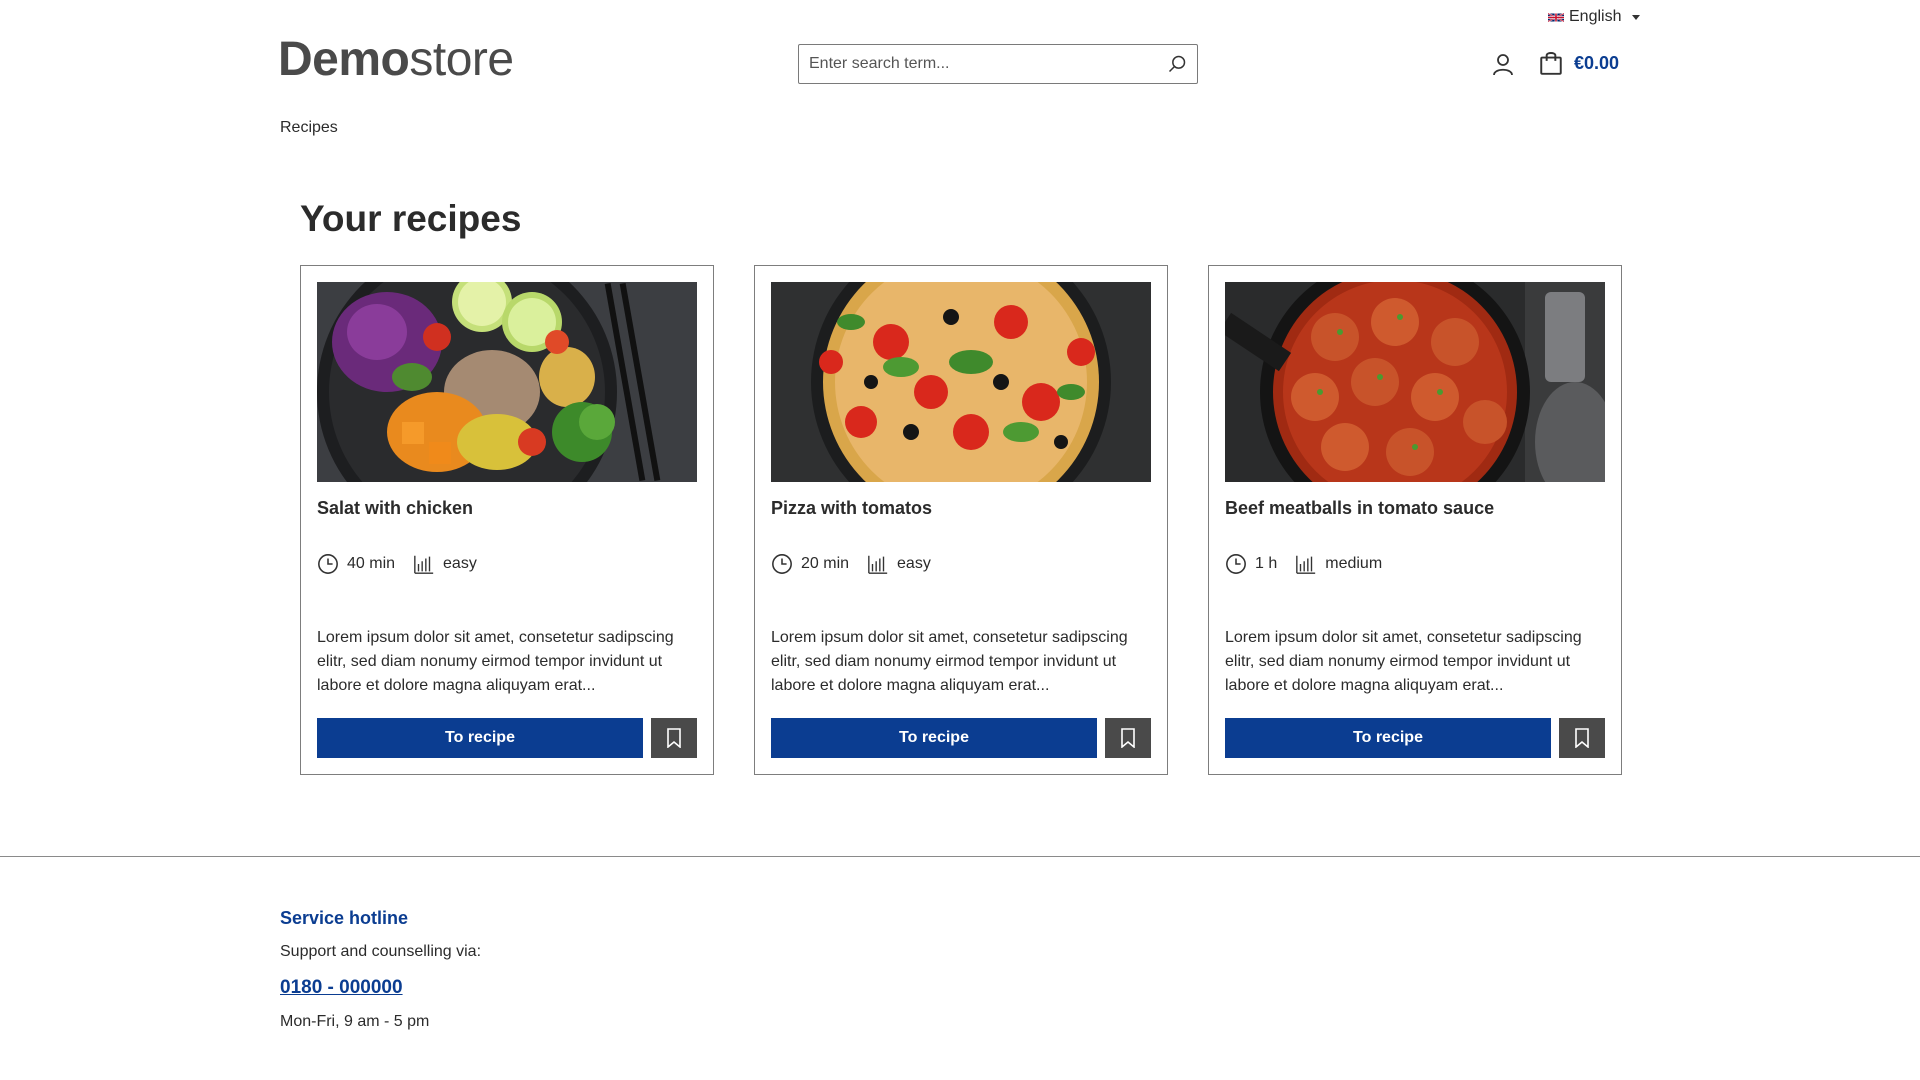 This screenshot has width=1920, height=1080. Describe the element at coordinates (825, 563) in the screenshot. I see `recipe-time: 20 min` at that location.